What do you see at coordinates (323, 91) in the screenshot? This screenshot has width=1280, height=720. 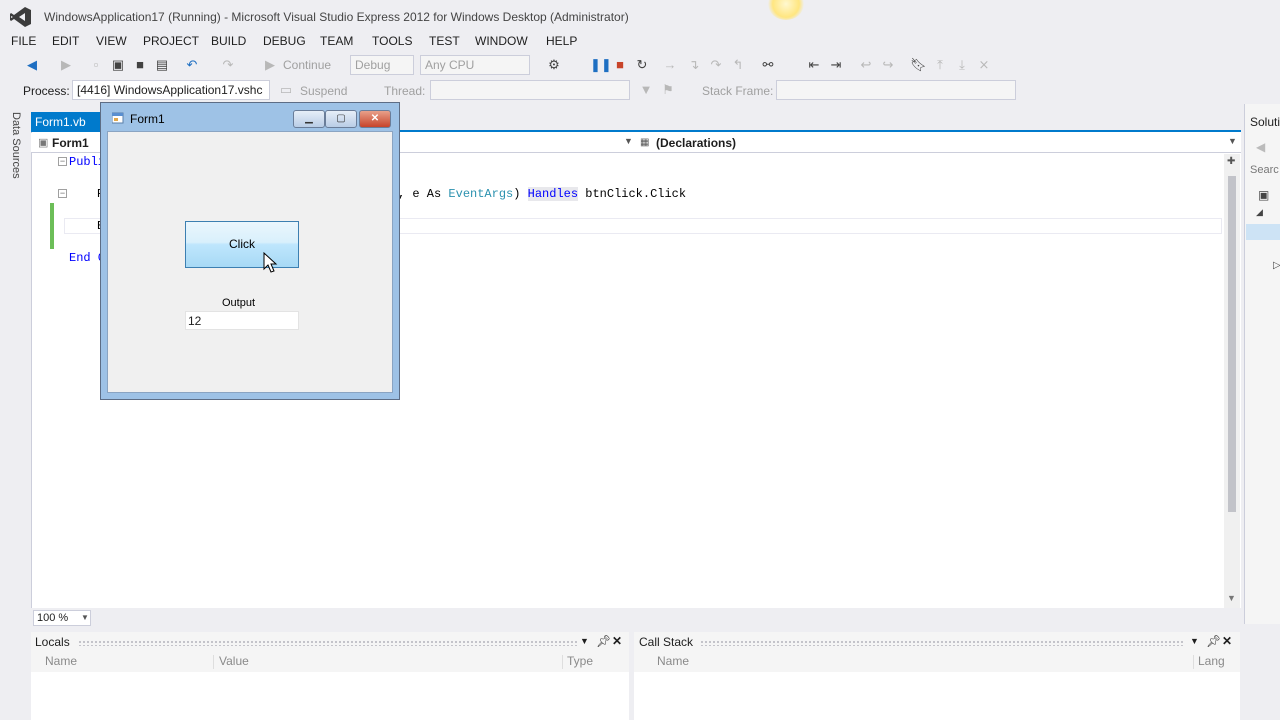 I see `suspend-button: Suspend` at bounding box center [323, 91].